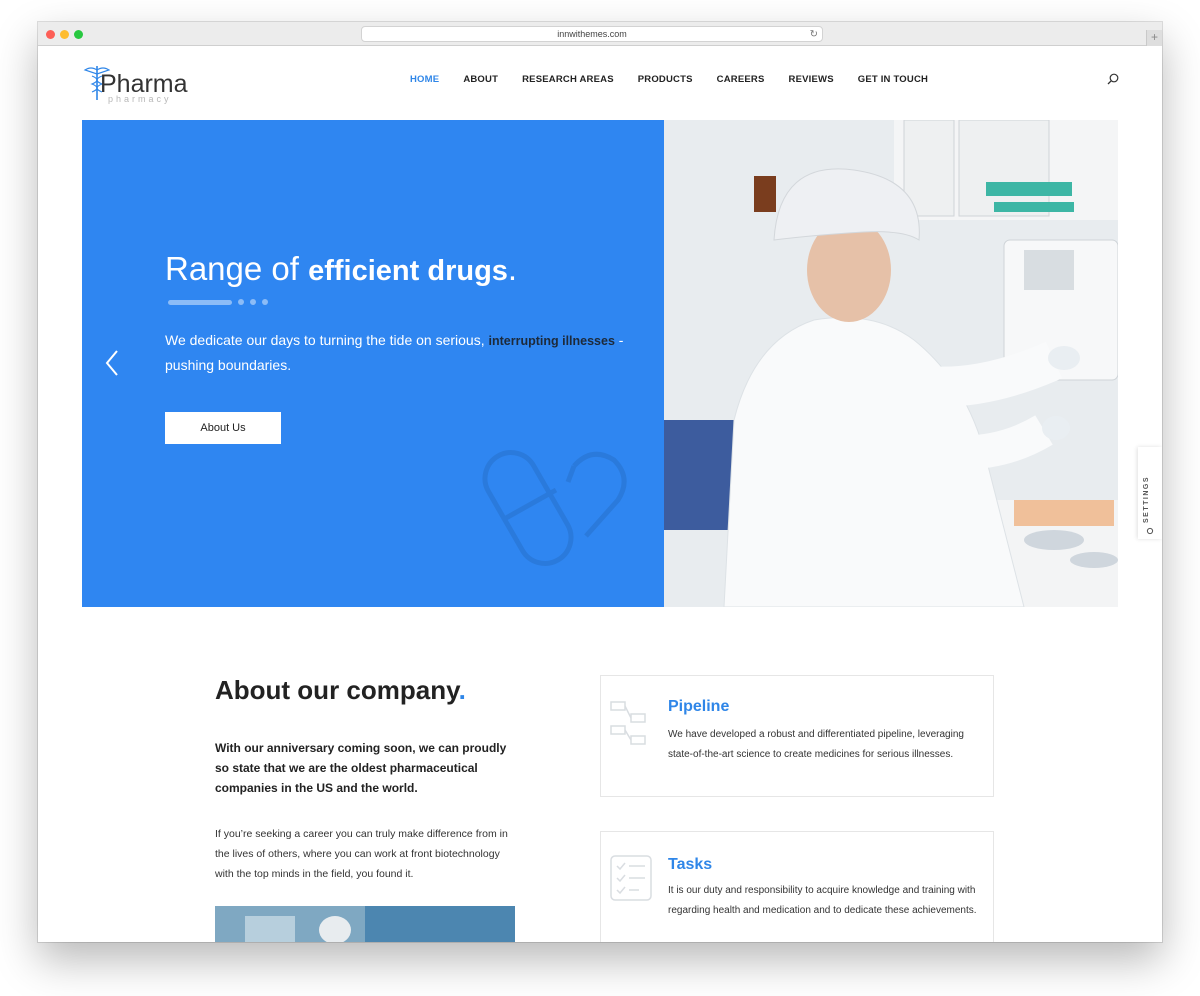 The width and height of the screenshot is (1200, 996). I want to click on nav-item-home: HOME, so click(424, 79).